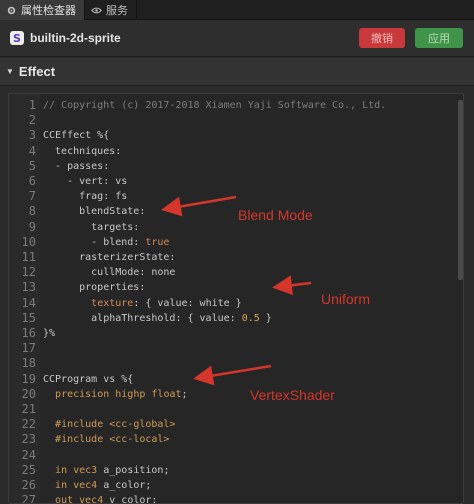 The width and height of the screenshot is (474, 504). What do you see at coordinates (236, 135) in the screenshot?
I see `code-line: 3 CCEffect %{` at bounding box center [236, 135].